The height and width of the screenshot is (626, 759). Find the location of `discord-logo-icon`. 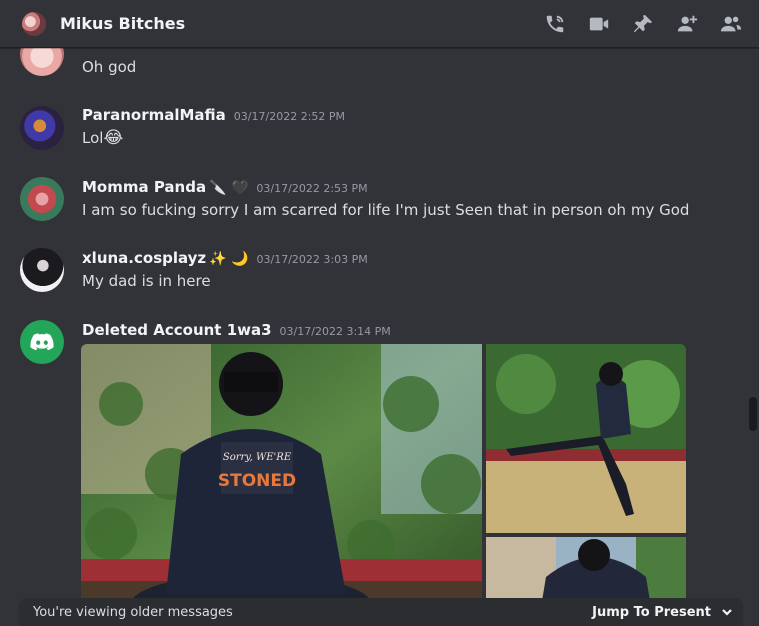

discord-logo-icon is located at coordinates (42, 342).